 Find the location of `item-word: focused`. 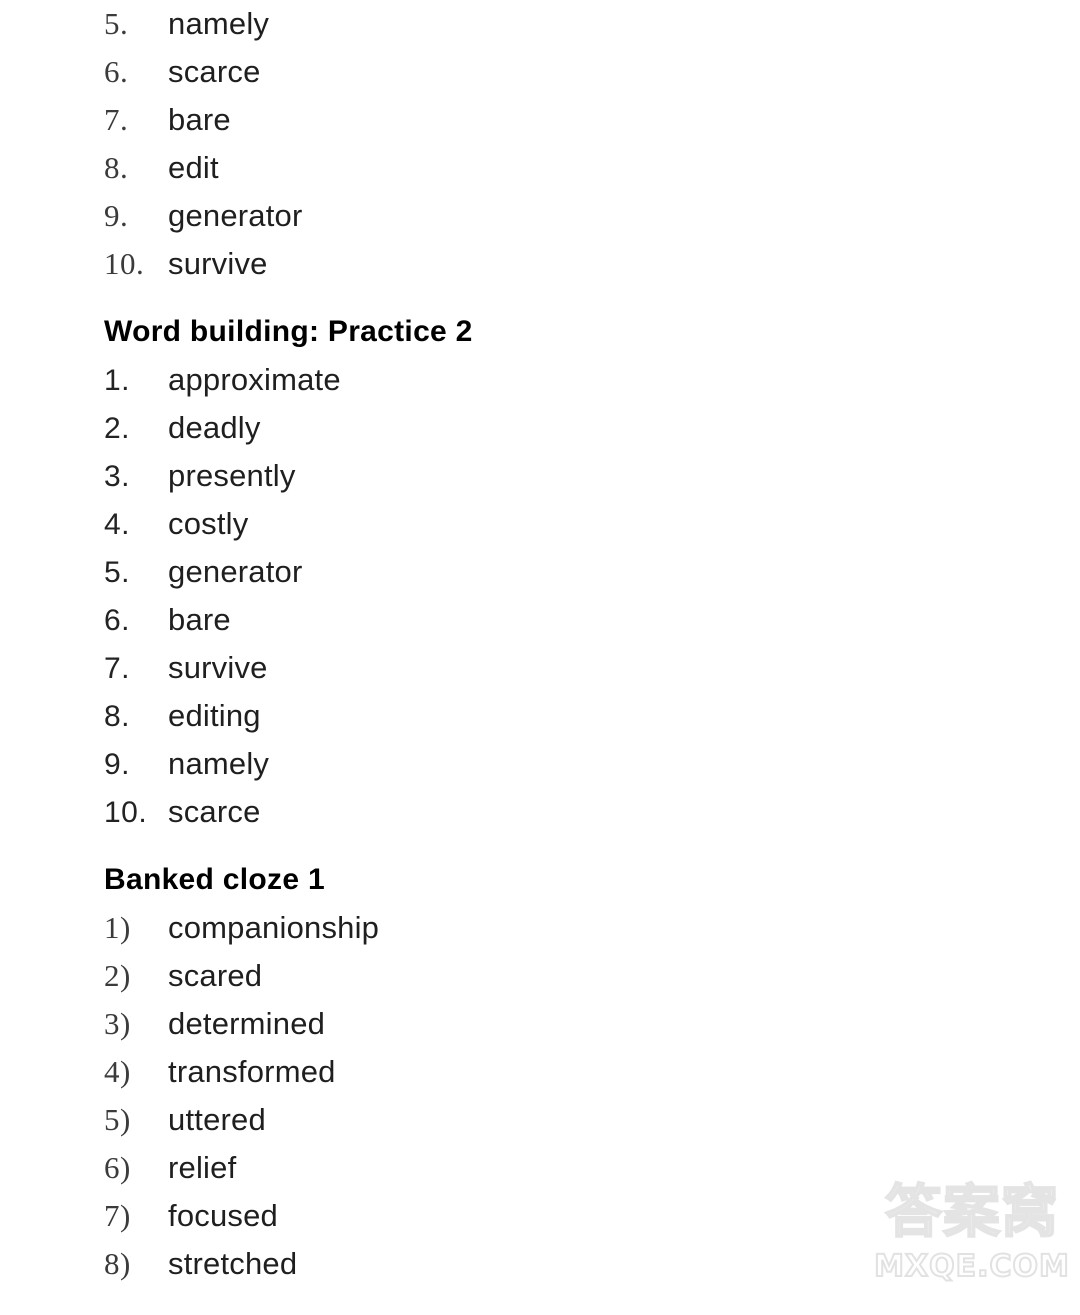

item-word: focused is located at coordinates (223, 1215).